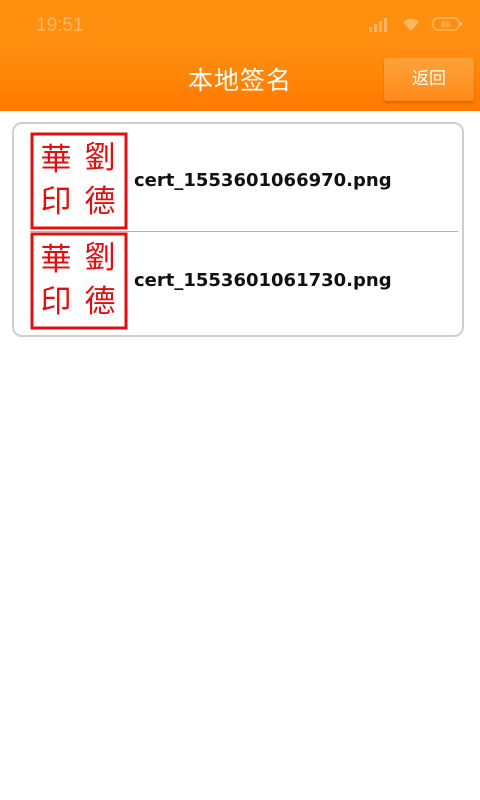 The height and width of the screenshot is (800, 480). I want to click on title-bar: 本地签名 返回, so click(240, 80).